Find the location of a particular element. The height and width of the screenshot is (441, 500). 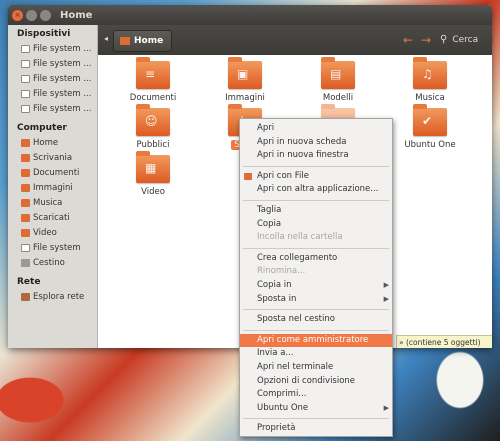

search-button: ⚲ Cerca is located at coordinates (459, 39).